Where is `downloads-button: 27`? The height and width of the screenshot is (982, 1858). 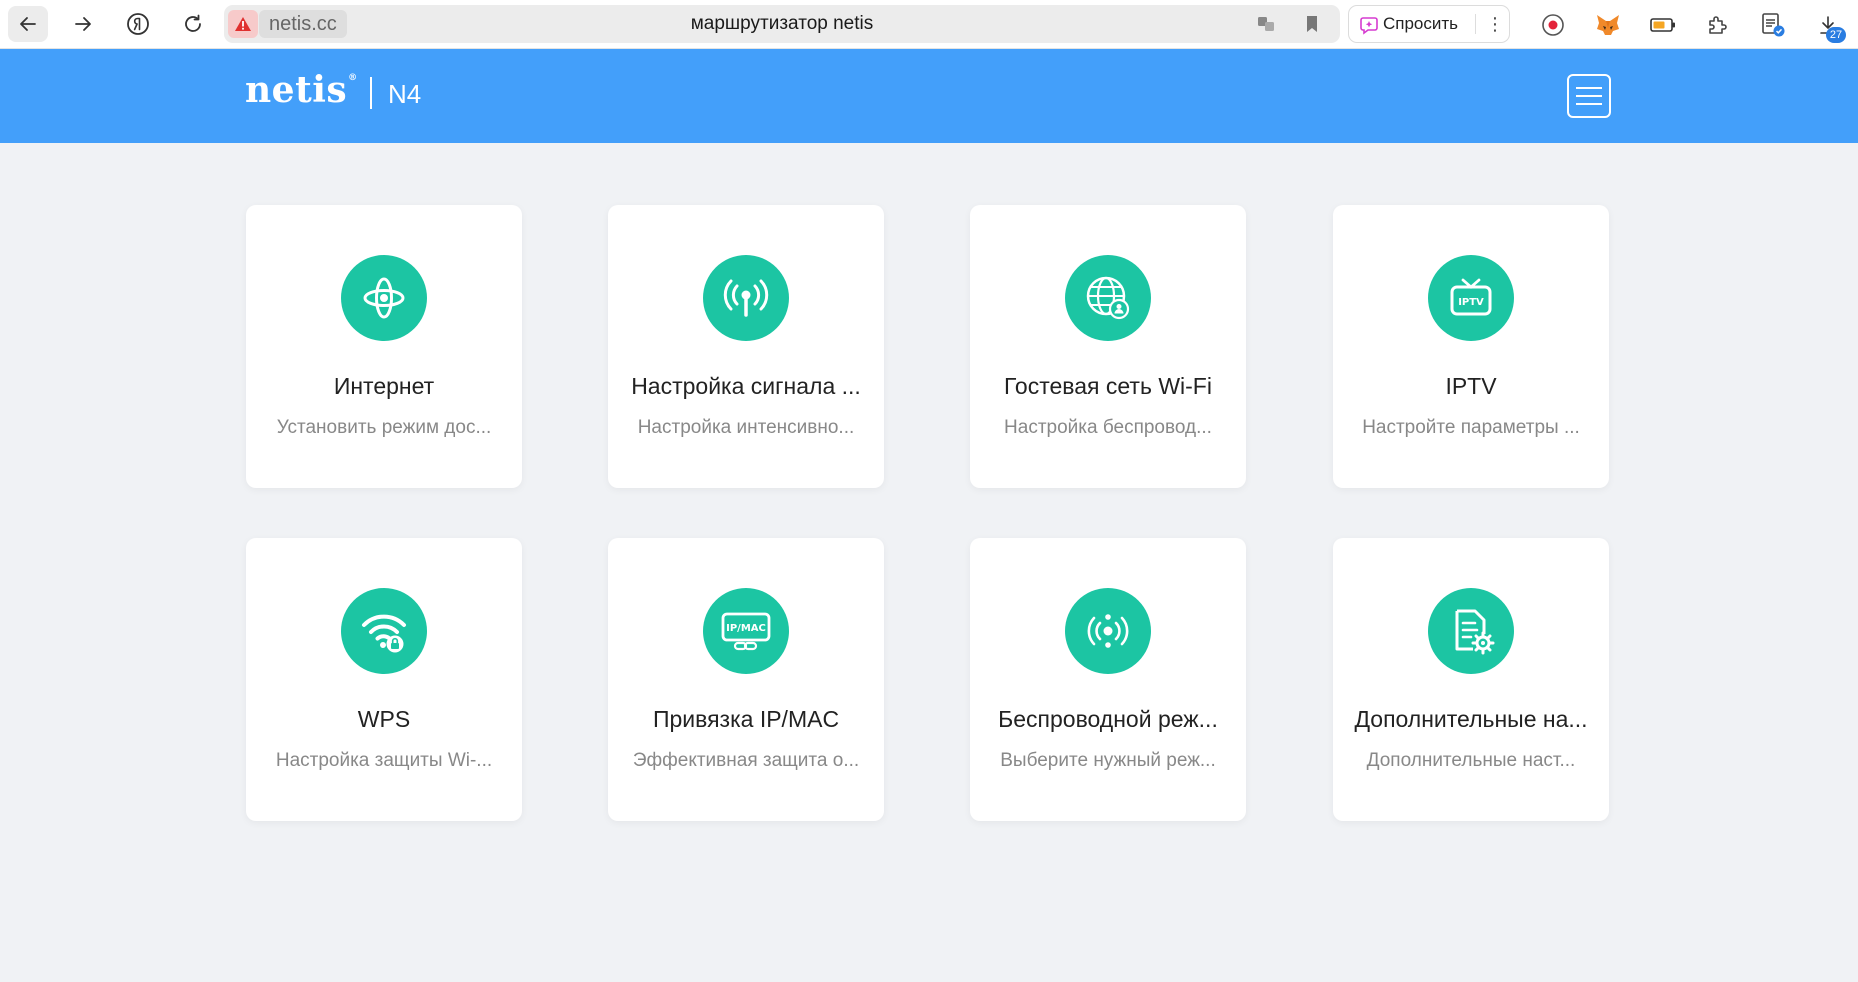 downloads-button: 27 is located at coordinates (1830, 27).